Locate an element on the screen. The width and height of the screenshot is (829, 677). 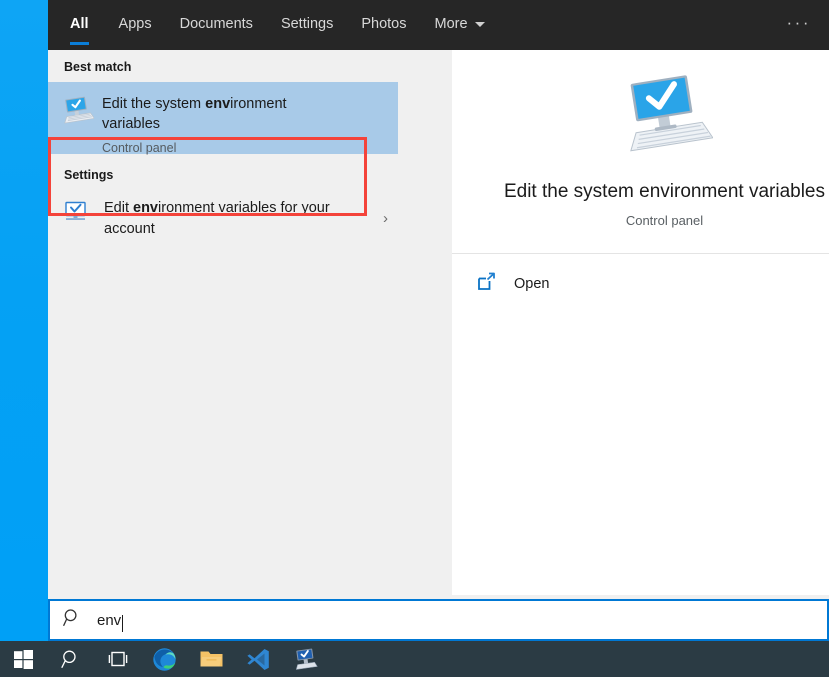
microsoft-edge-icon is located at coordinates (164, 659).